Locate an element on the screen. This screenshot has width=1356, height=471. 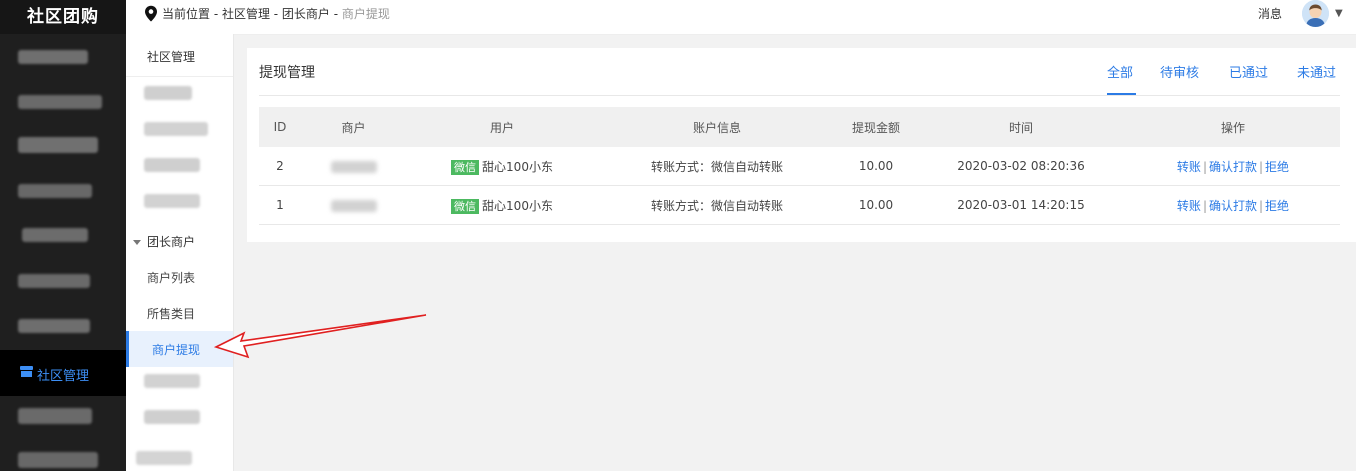
avatar is located at coordinates (1315, 13).